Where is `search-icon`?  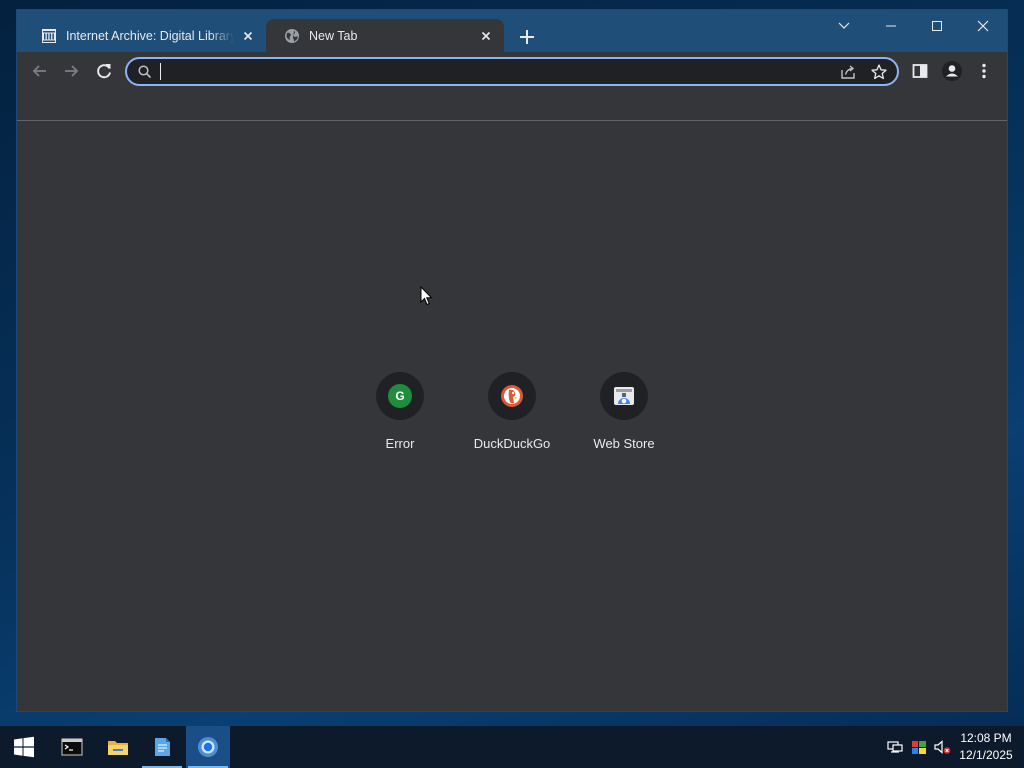 search-icon is located at coordinates (145, 72).